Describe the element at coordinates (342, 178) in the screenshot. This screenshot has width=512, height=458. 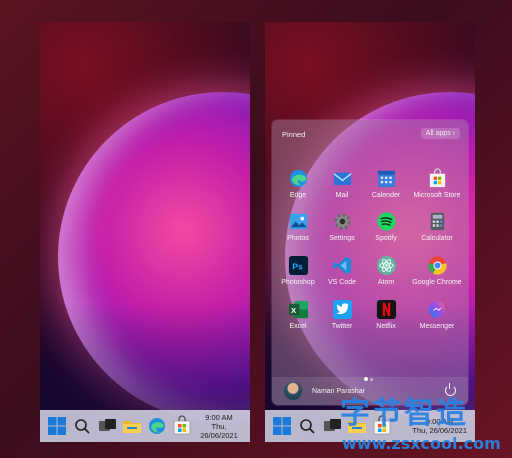
I see `mail-icon` at that location.